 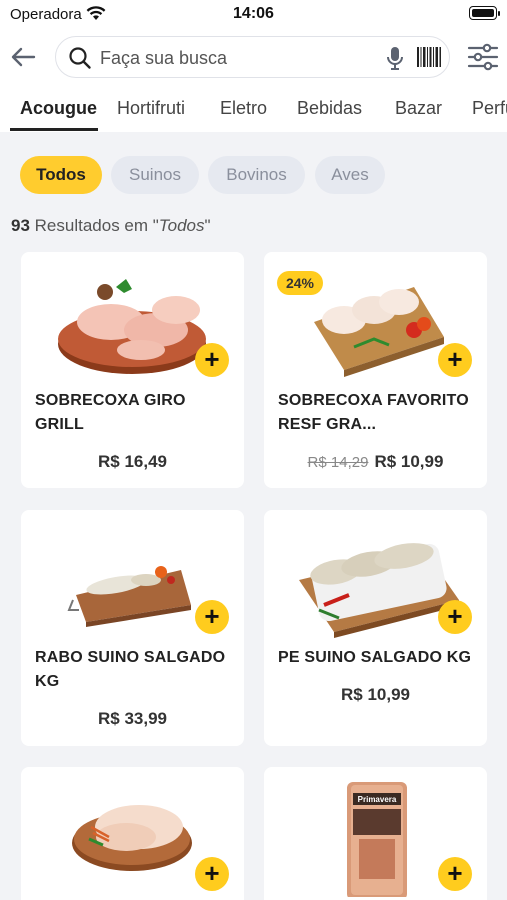 I want to click on product-card: + RABO SUINO SALGADO KG R$ 33,99, so click(x=132, y=628).